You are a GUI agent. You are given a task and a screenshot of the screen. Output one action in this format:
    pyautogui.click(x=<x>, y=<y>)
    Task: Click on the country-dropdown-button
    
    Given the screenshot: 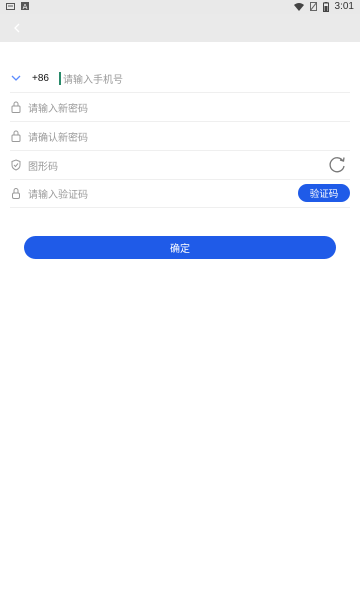 What is the action you would take?
    pyautogui.click(x=16, y=78)
    